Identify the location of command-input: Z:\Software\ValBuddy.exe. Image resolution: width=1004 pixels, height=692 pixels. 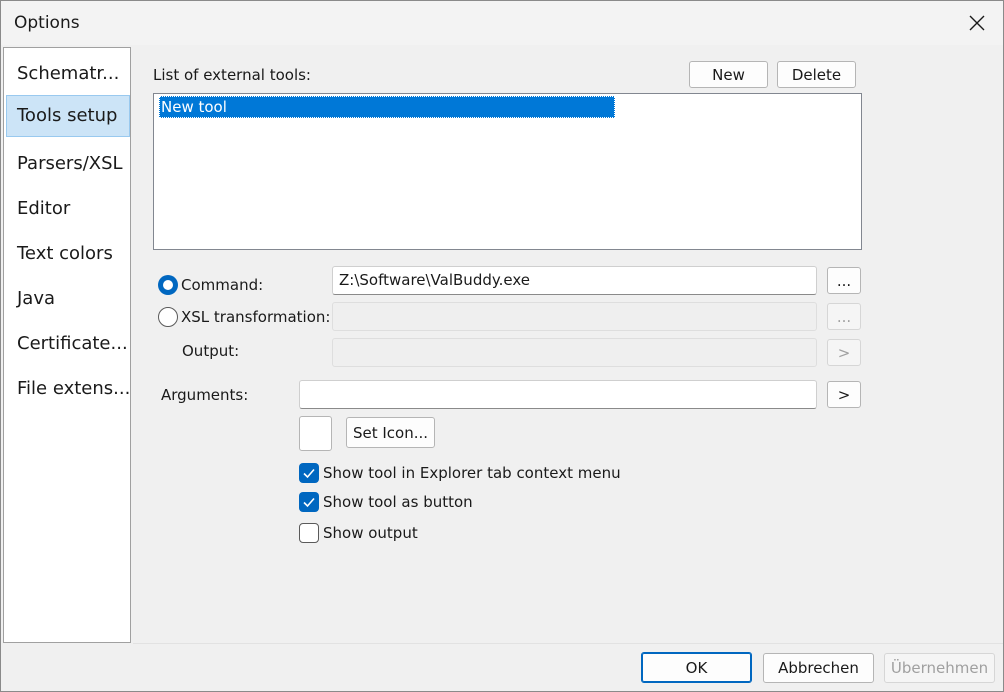
(574, 280).